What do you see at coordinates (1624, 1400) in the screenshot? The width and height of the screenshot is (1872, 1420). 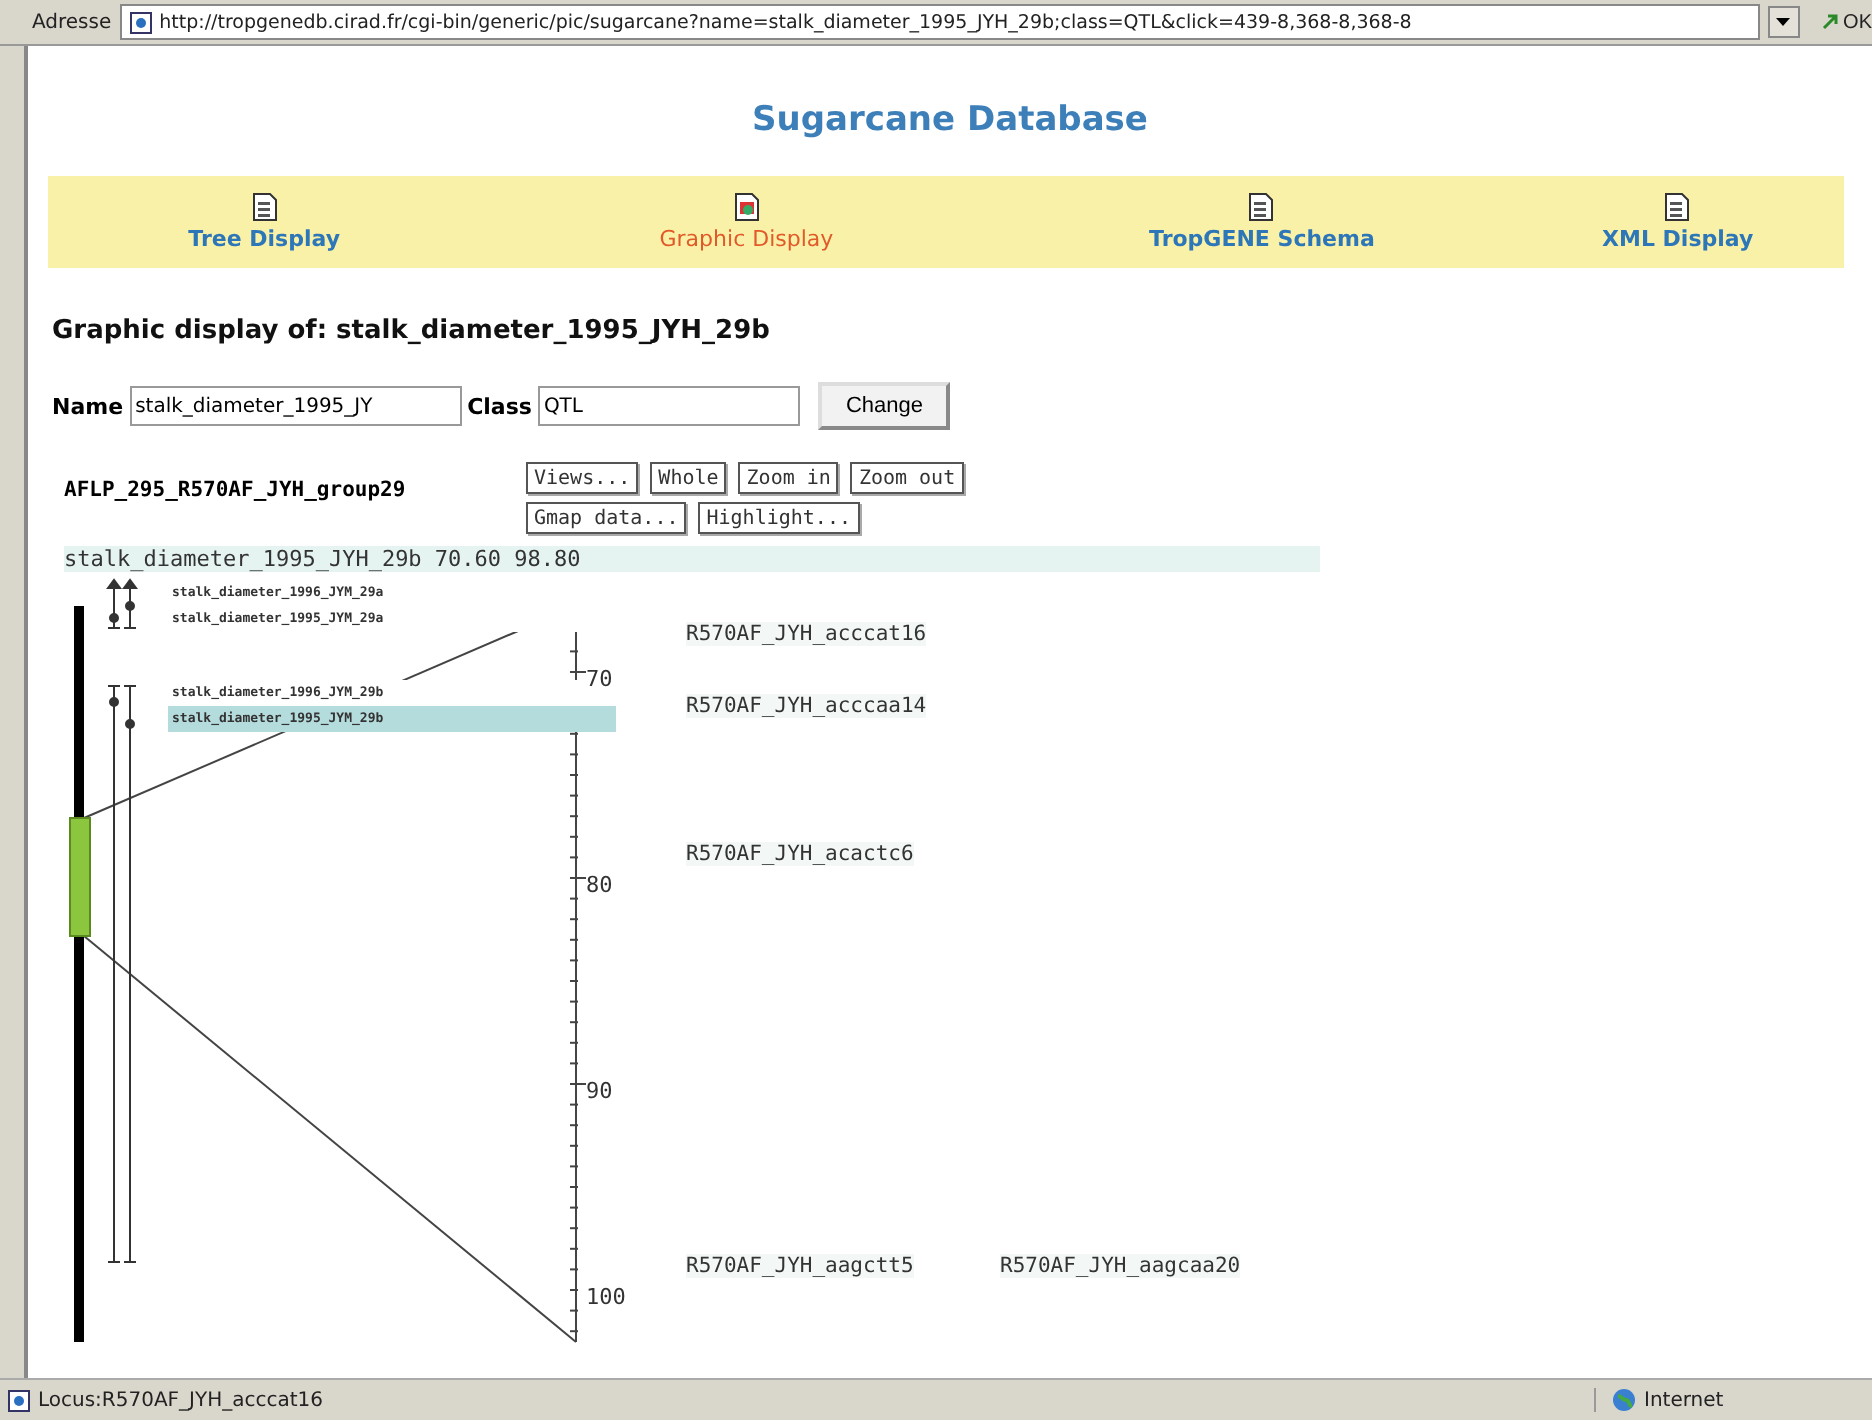 I see `globe-icon` at bounding box center [1624, 1400].